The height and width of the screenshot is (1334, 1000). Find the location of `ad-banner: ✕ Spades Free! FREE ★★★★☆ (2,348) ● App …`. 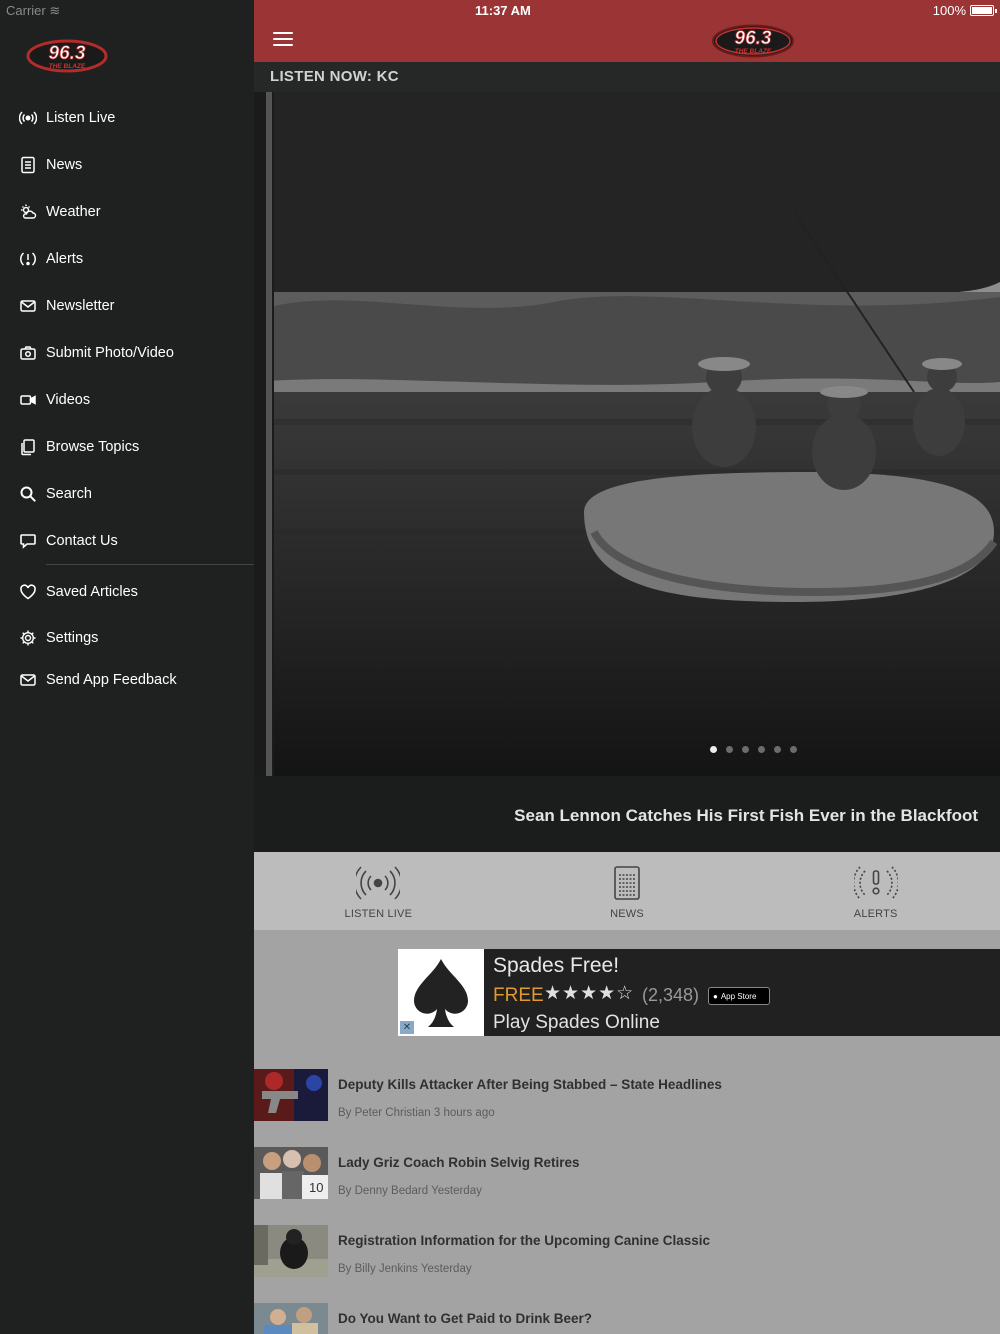

ad-banner: ✕ Spades Free! FREE ★★★★☆ (2,348) ● App … is located at coordinates (699, 992).